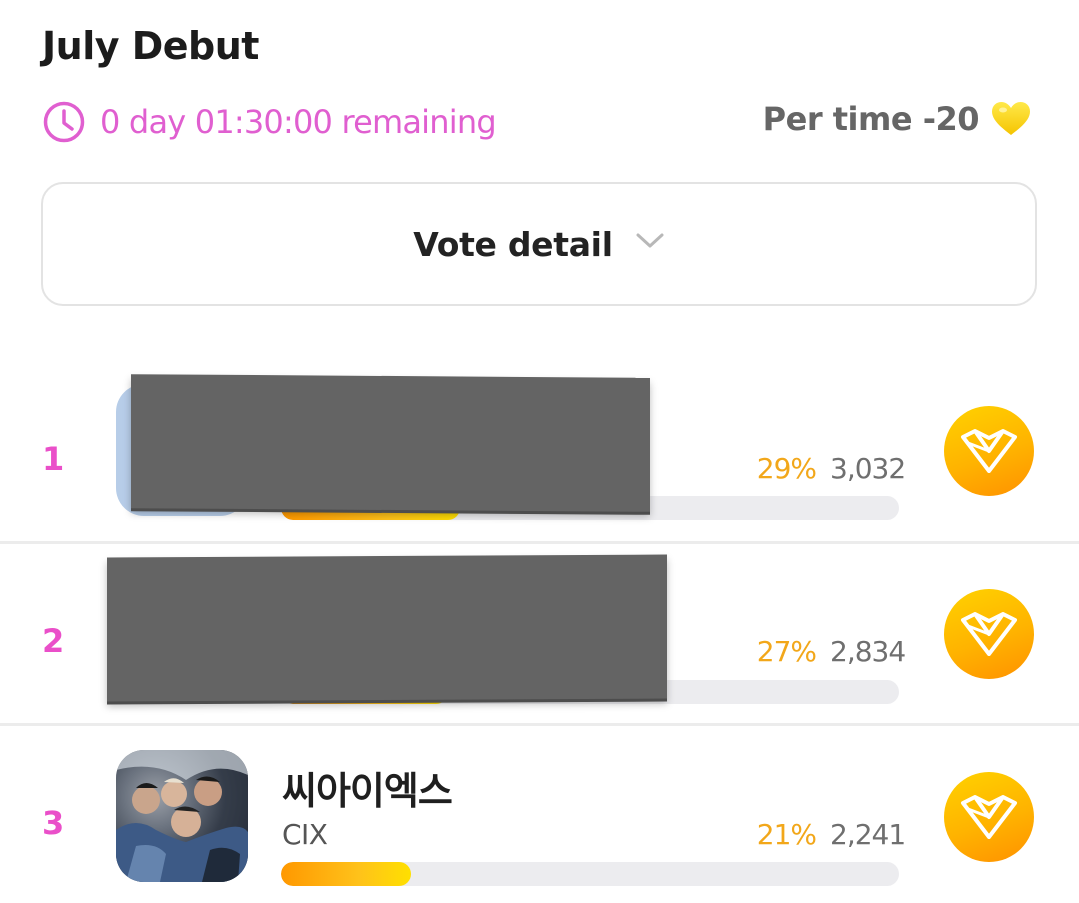  What do you see at coordinates (367, 791) in the screenshot?
I see `artist-name: 씨아이엑스` at bounding box center [367, 791].